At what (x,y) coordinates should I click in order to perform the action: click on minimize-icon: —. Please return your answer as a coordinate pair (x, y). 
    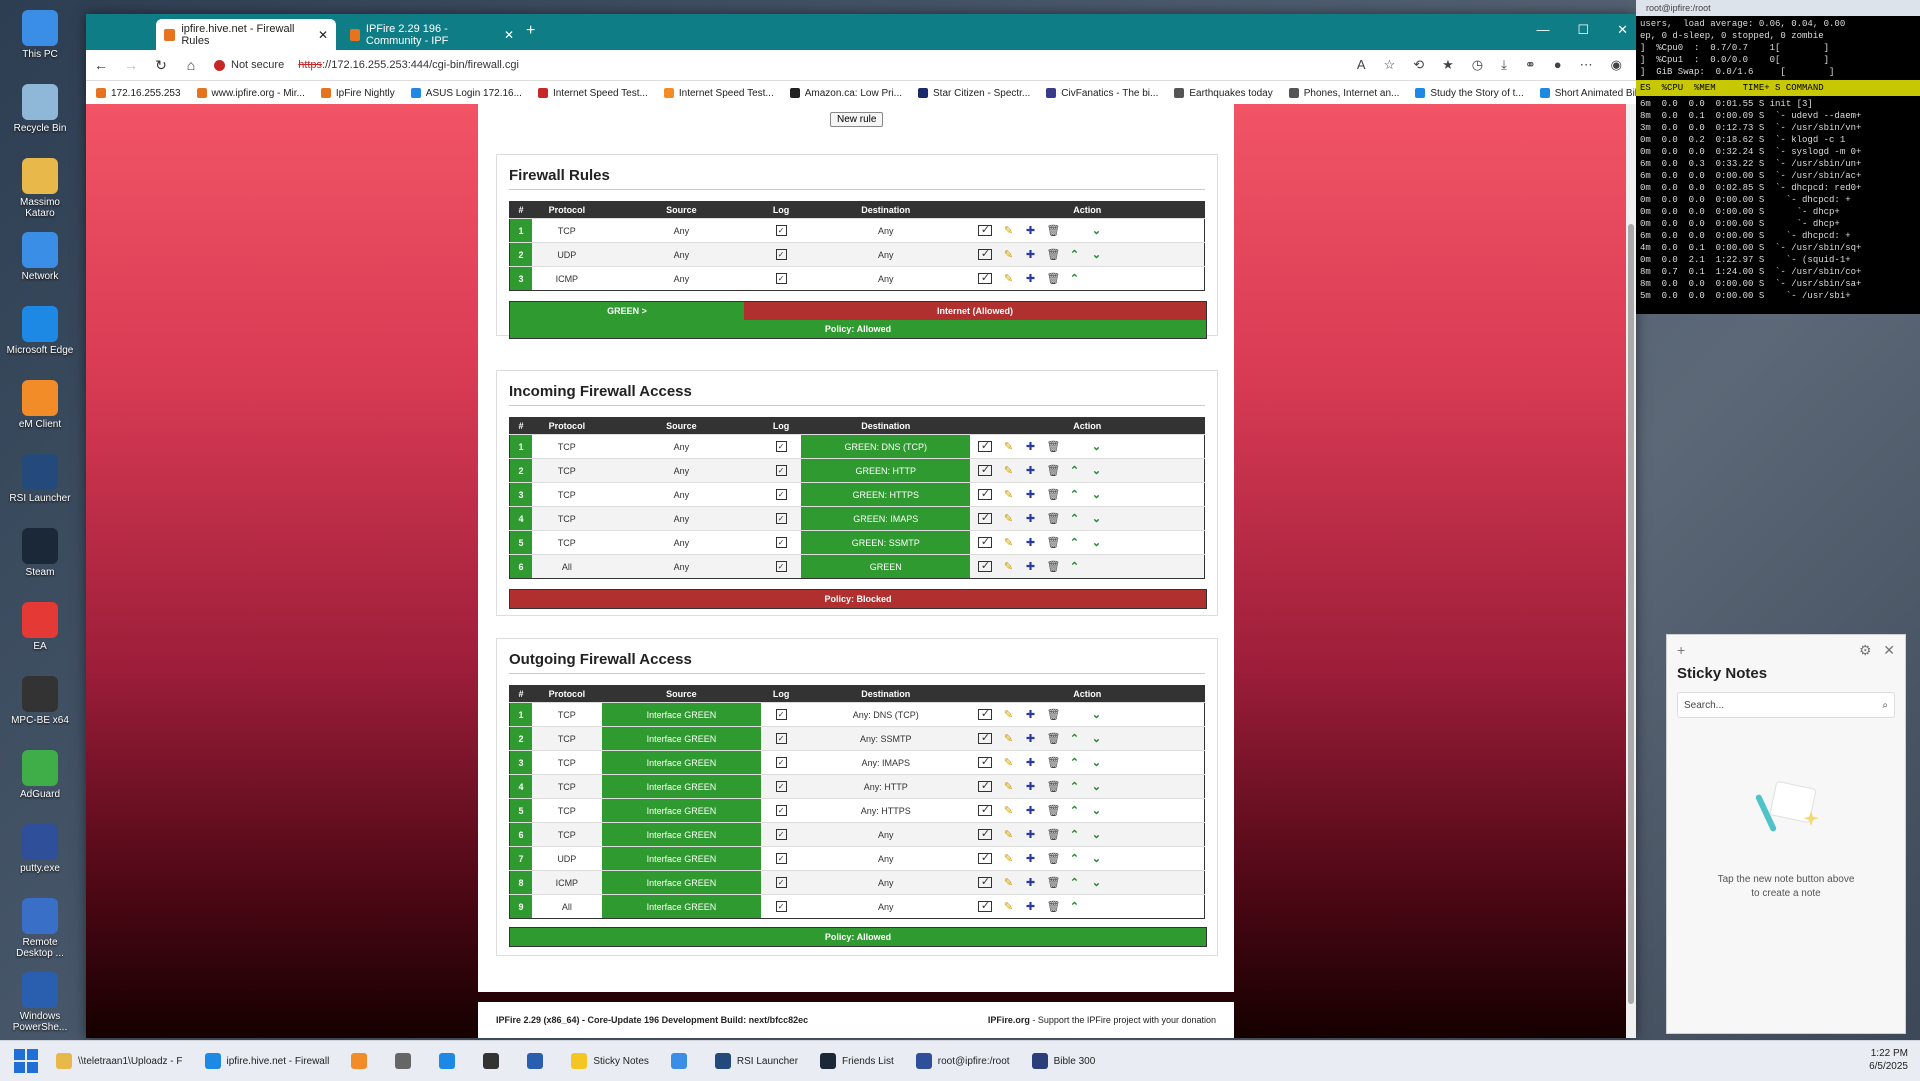
    Looking at the image, I should click on (1542, 30).